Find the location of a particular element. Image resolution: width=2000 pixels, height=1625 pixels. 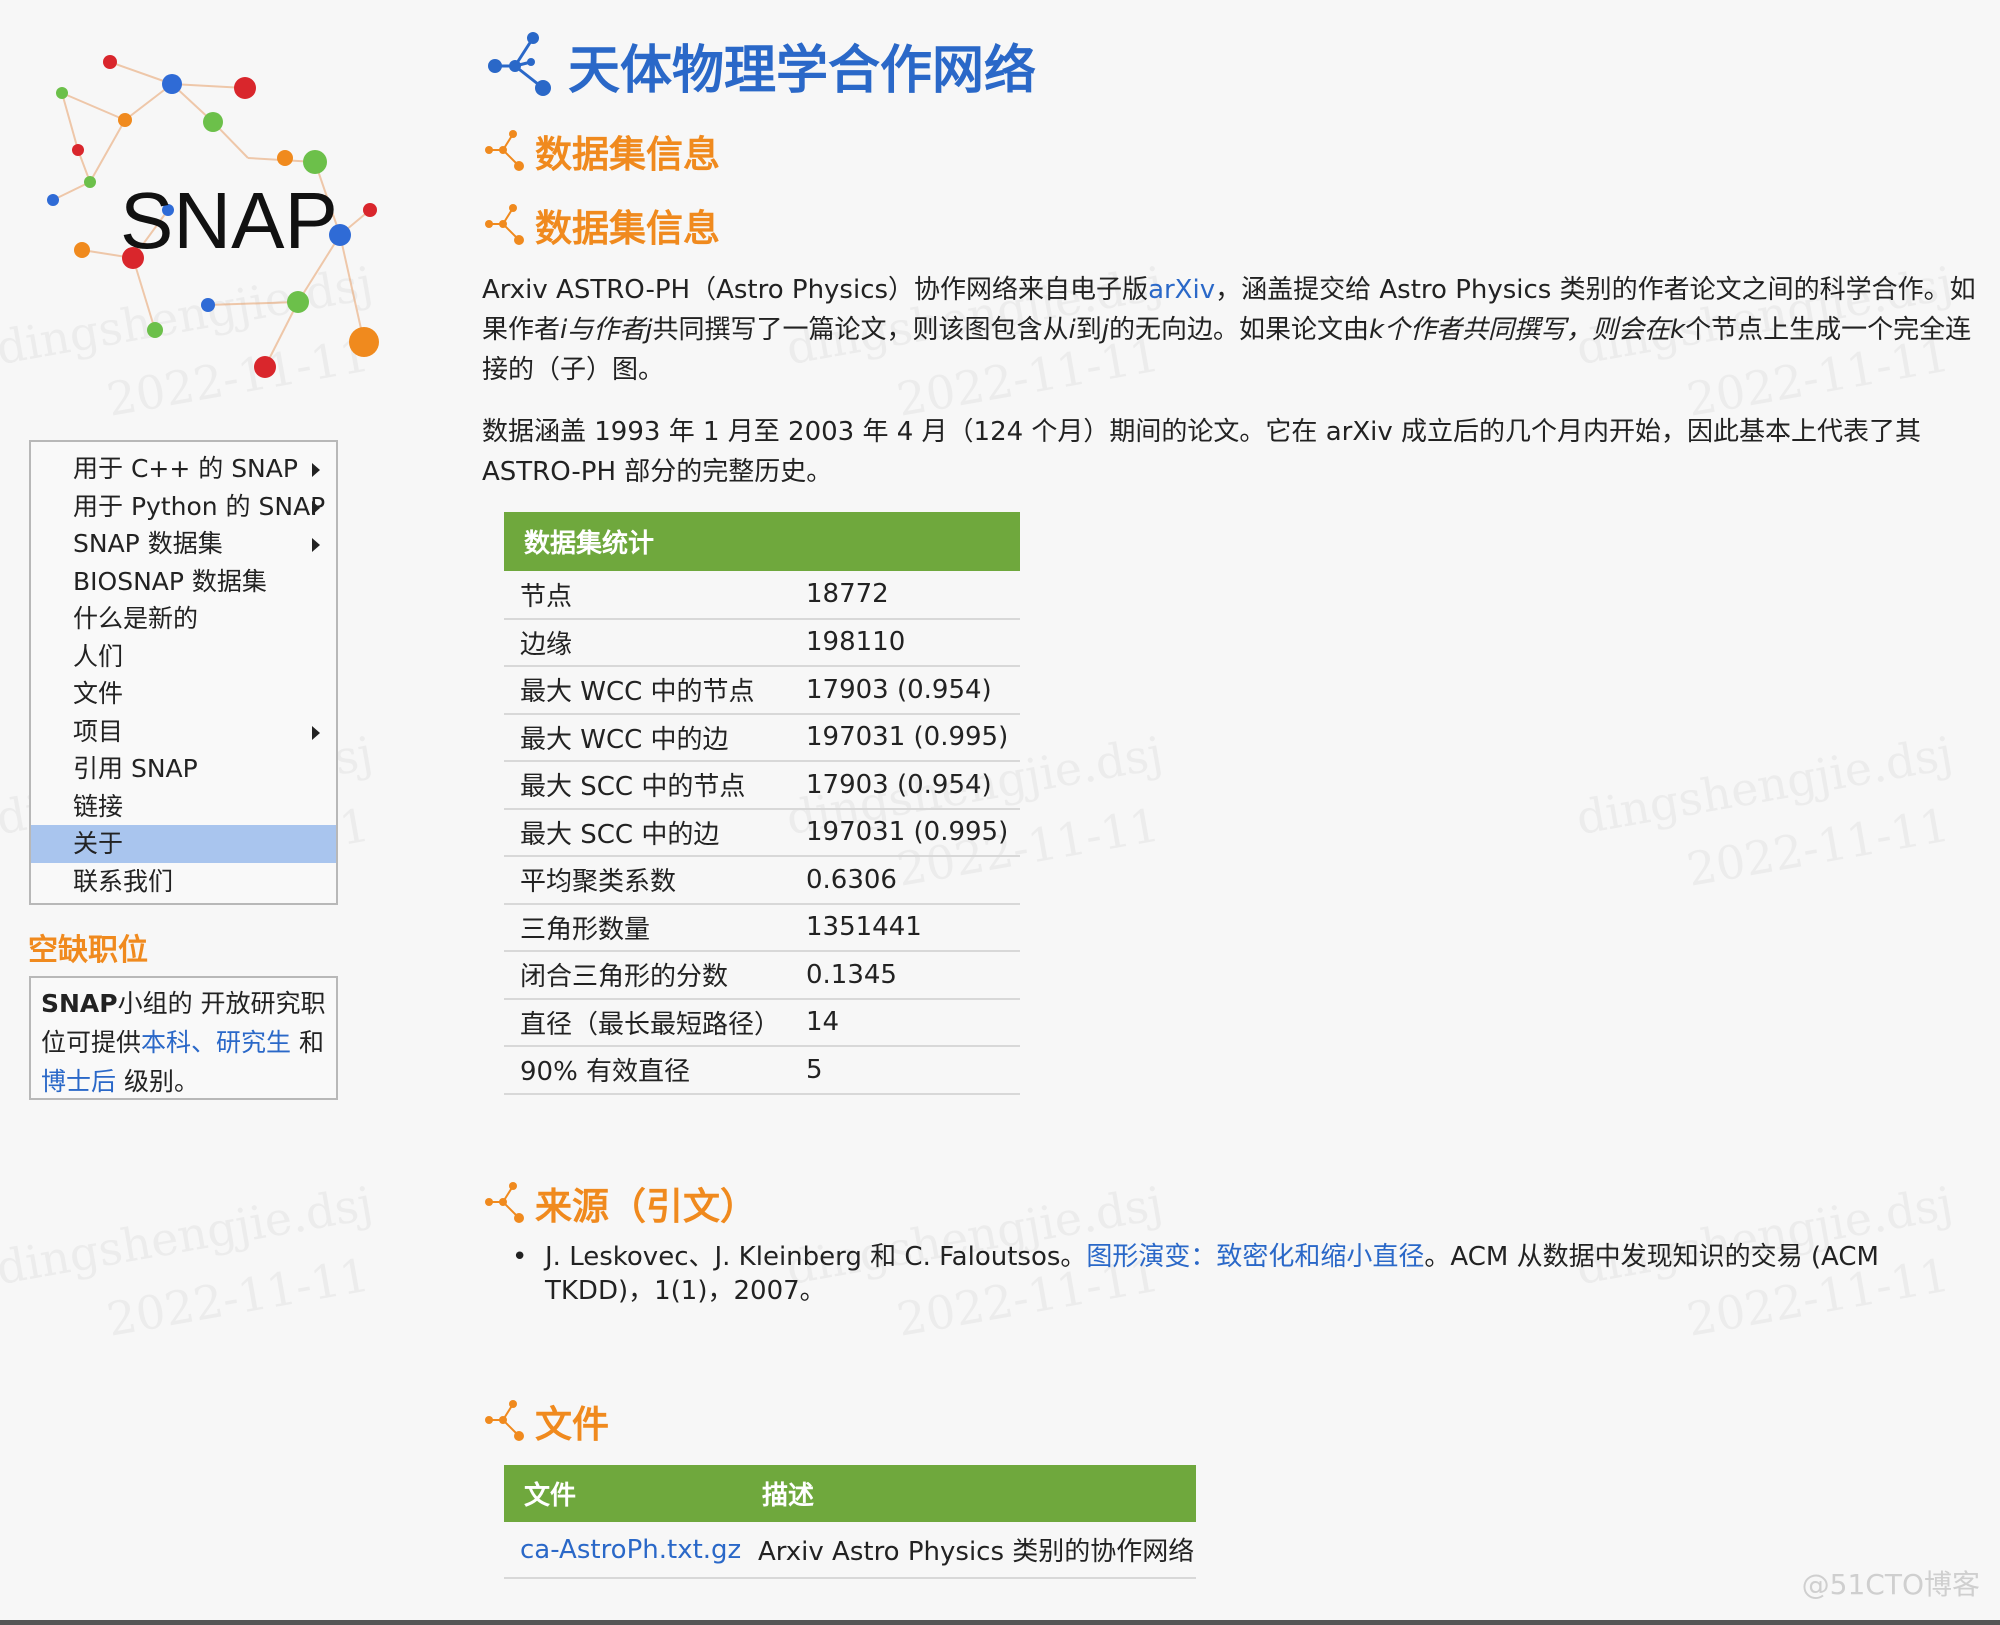

section-title-source: 来源（引文） is located at coordinates (646, 1206).